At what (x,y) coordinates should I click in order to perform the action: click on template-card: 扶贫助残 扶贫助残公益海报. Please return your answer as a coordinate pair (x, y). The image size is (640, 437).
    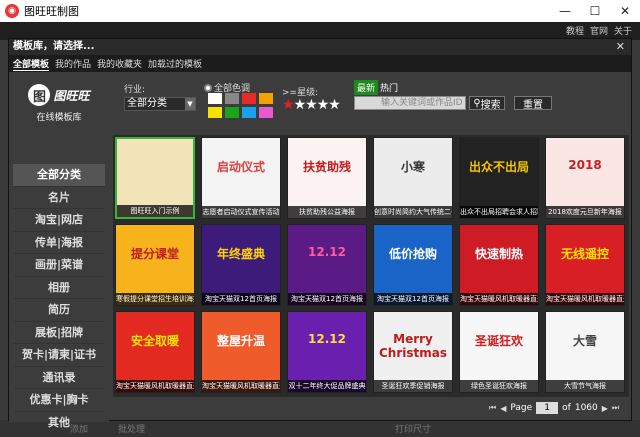
    Looking at the image, I should click on (327, 178).